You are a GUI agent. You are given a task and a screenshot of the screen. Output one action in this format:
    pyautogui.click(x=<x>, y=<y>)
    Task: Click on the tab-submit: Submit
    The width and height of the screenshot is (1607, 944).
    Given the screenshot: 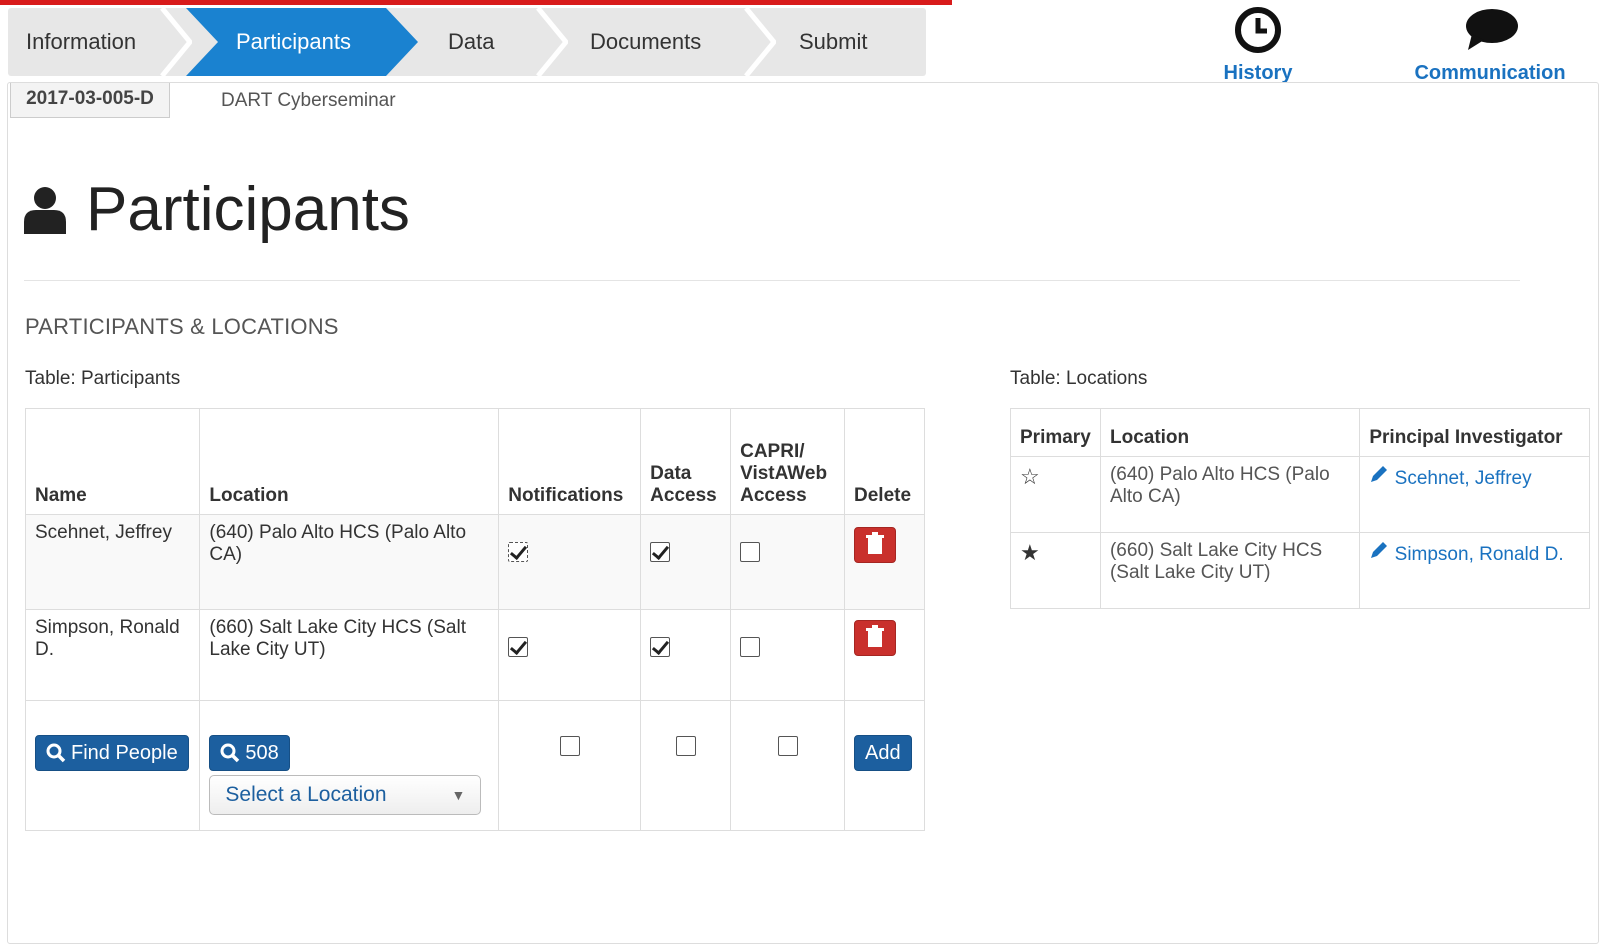 What is the action you would take?
    pyautogui.click(x=833, y=42)
    